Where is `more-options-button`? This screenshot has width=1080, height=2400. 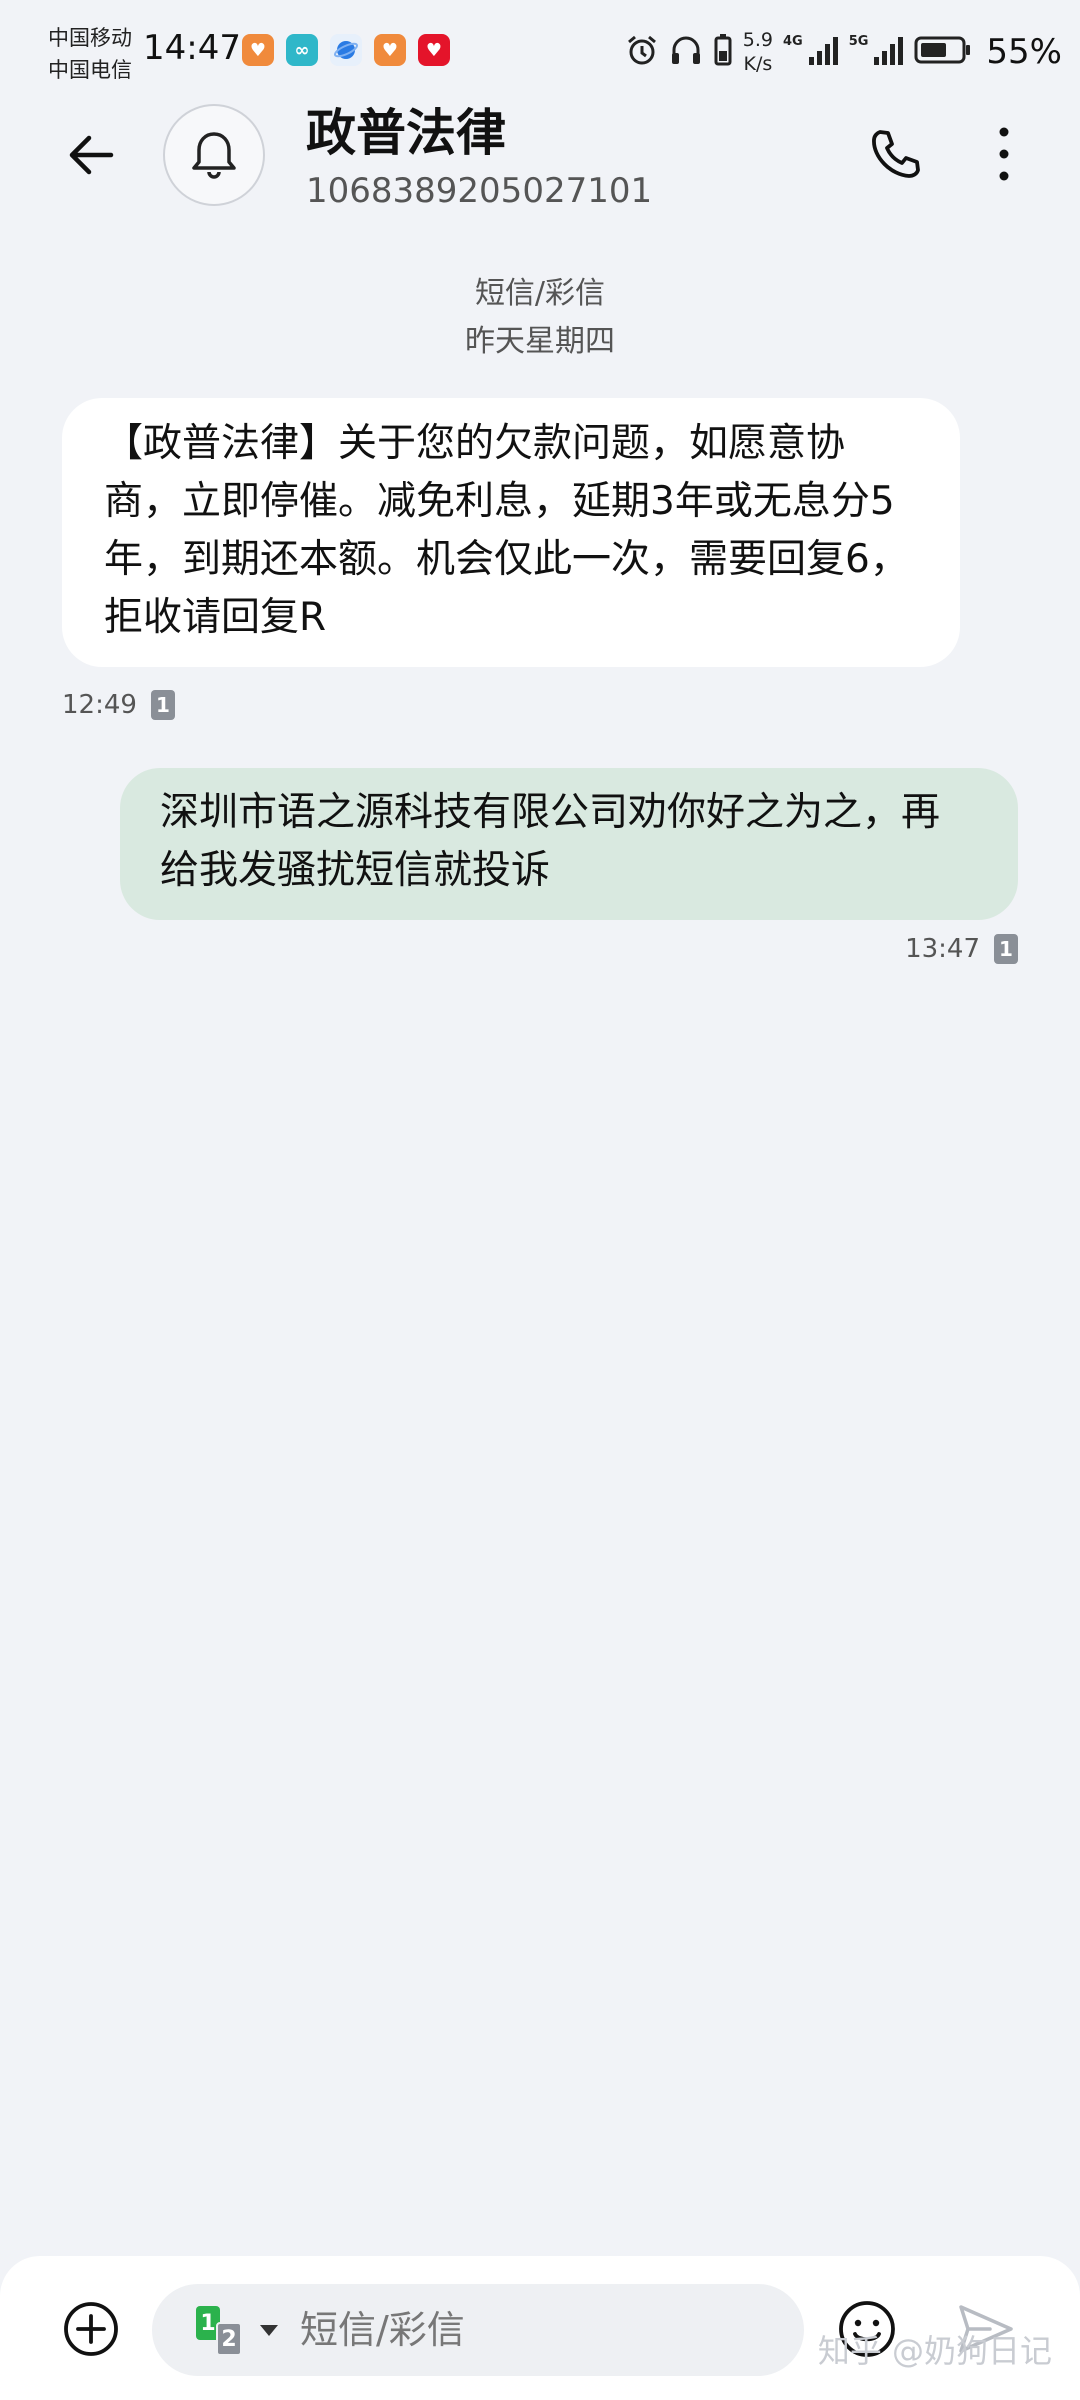 more-options-button is located at coordinates (1004, 154).